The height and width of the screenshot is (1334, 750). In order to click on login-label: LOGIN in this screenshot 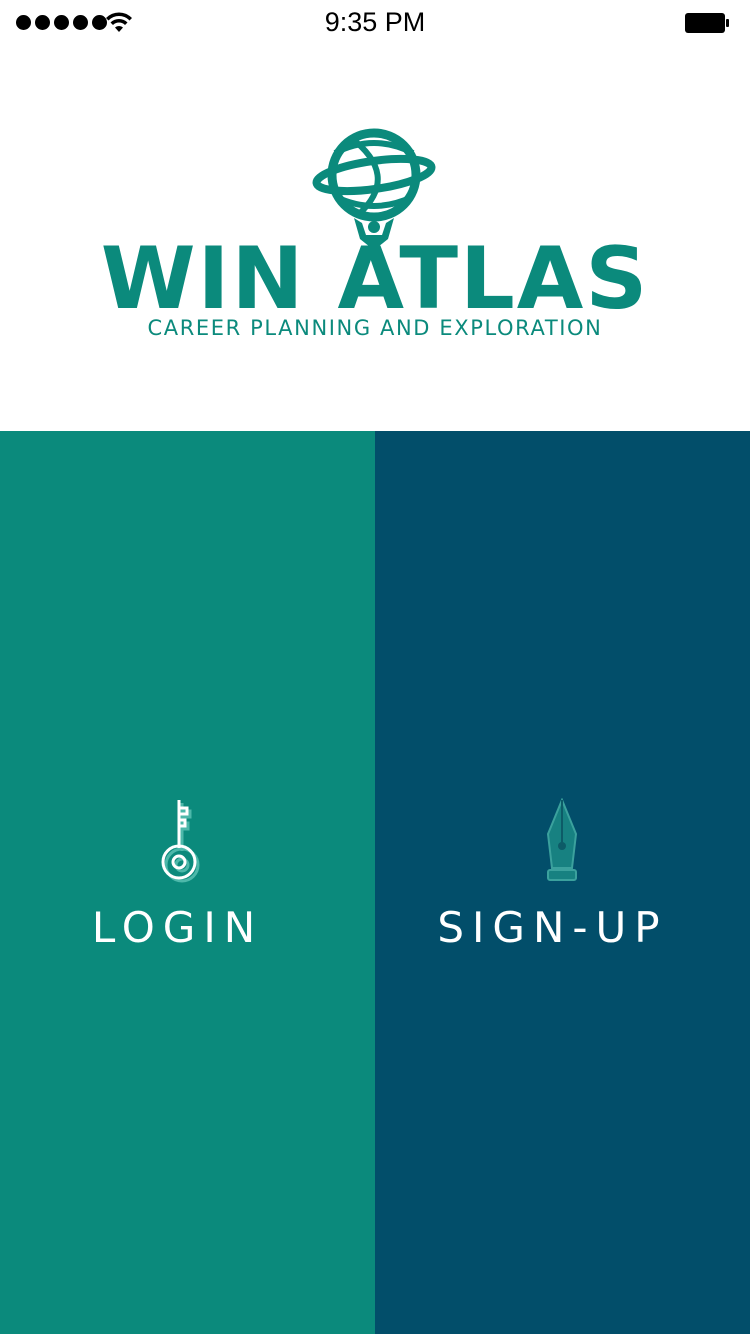, I will do `click(177, 927)`.